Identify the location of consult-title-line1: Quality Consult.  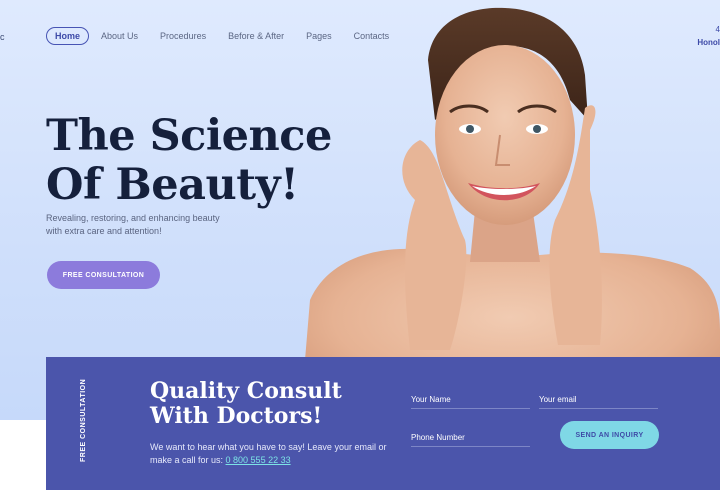
(246, 391).